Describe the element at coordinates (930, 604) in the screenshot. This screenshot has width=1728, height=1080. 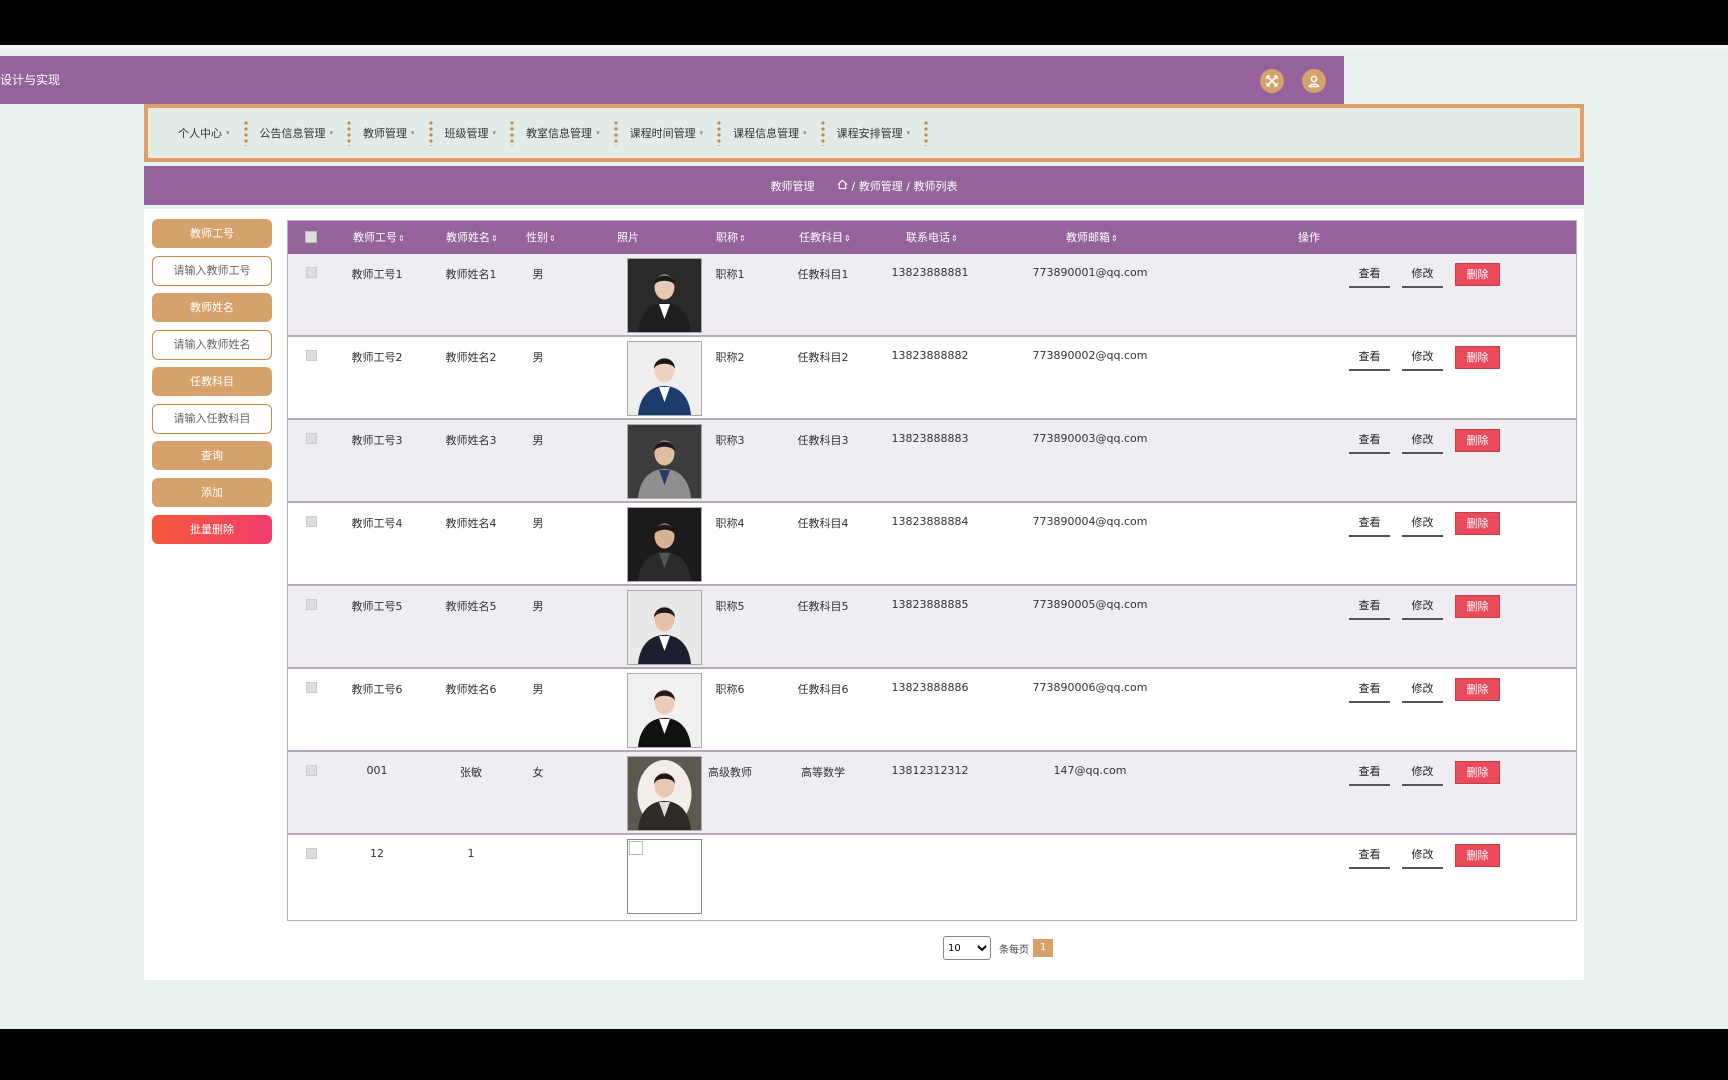
I see `cell-phone: 13823888885` at that location.